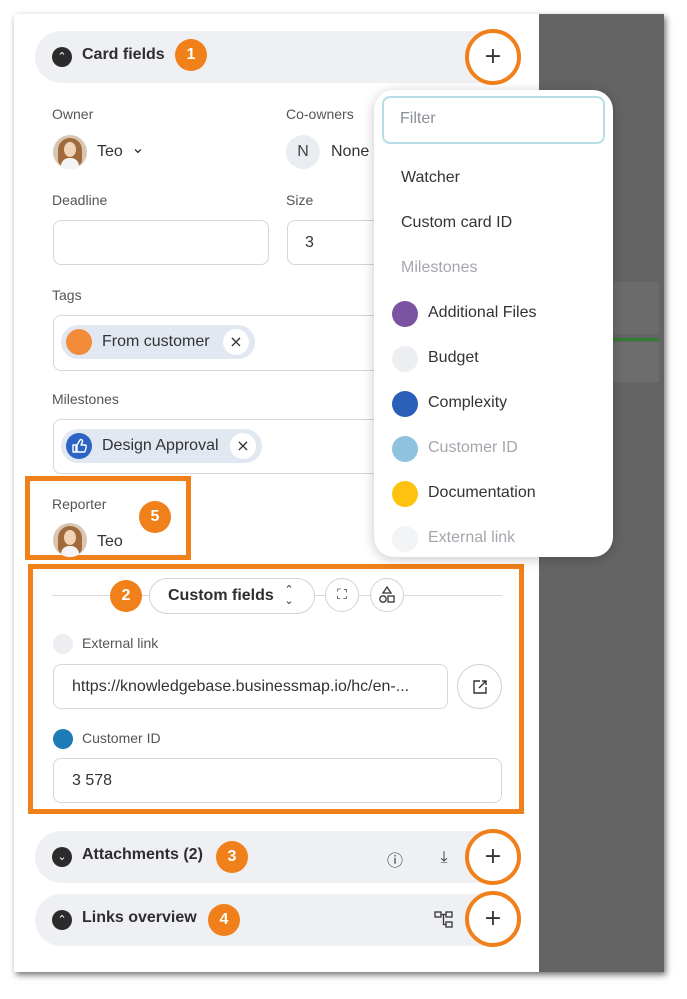 The image size is (687, 999). I want to click on chevron-down-icon: ⌄, so click(138, 147).